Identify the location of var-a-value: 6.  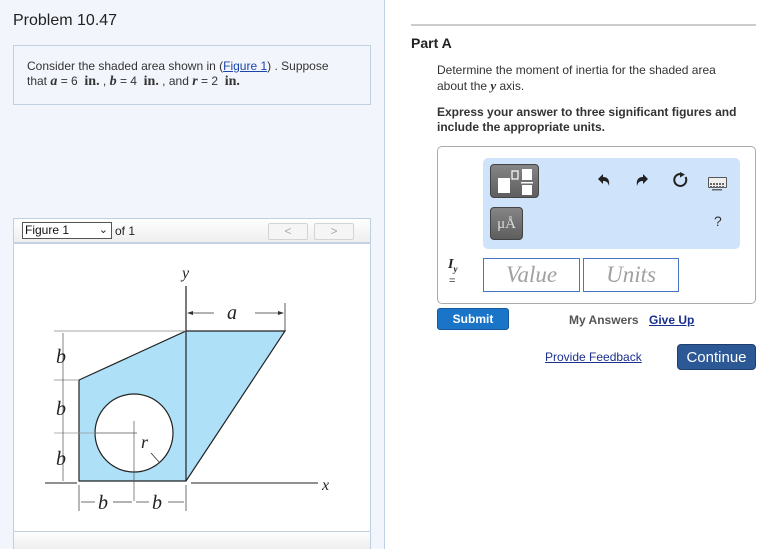
(74, 81).